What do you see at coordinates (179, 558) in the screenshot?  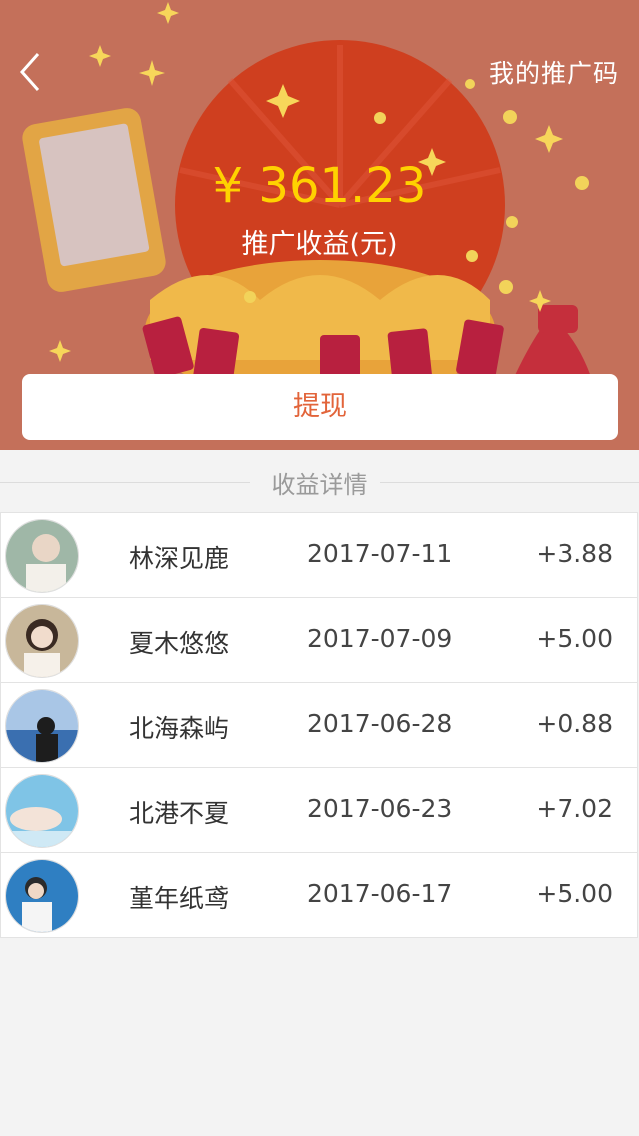 I see `user-name: 林深见鹿` at bounding box center [179, 558].